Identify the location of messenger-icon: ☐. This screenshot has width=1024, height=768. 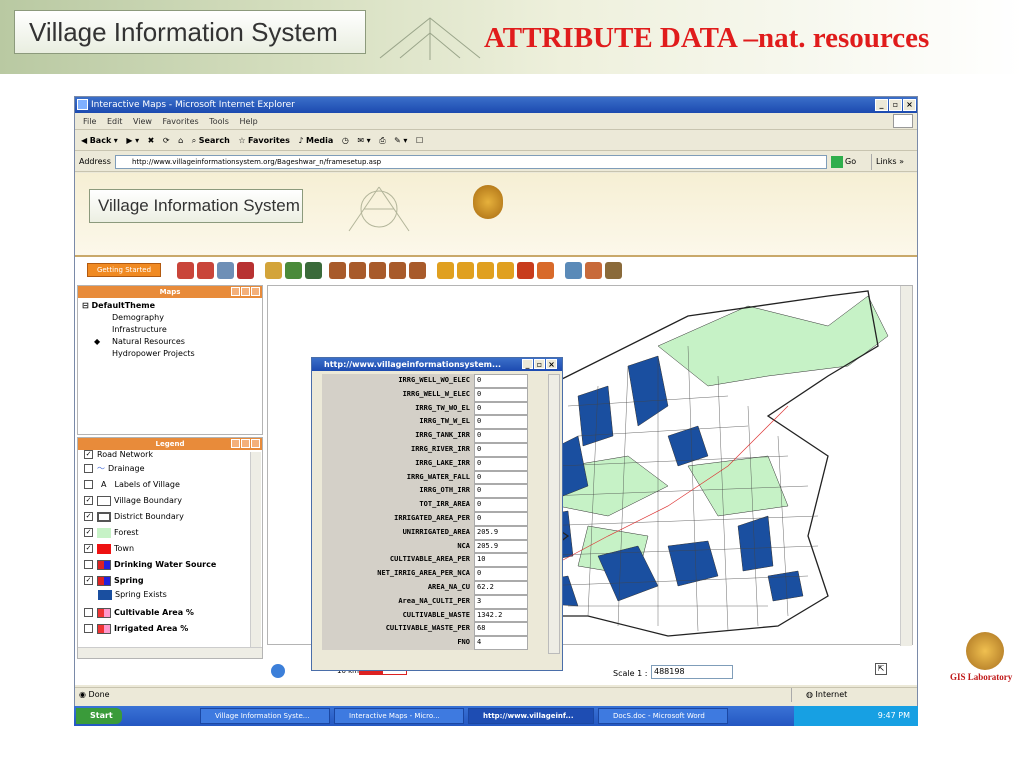
(419, 140).